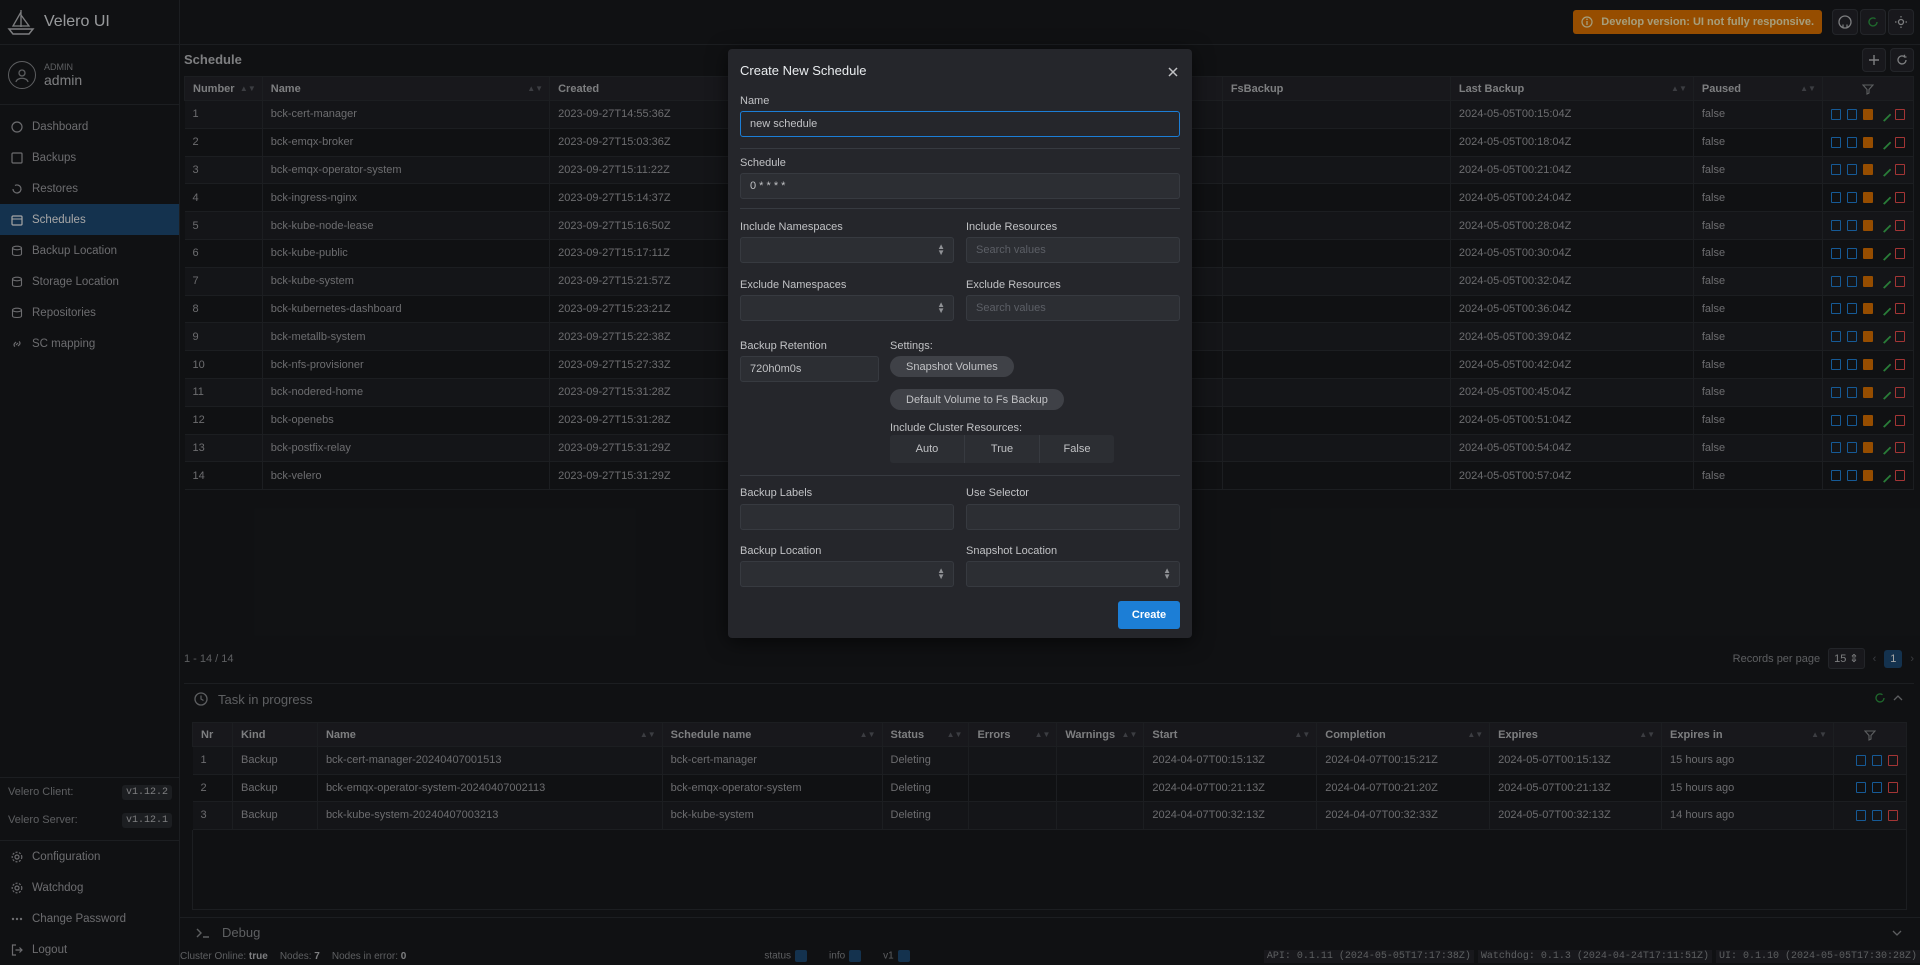  I want to click on backup-labels-field, so click(847, 517).